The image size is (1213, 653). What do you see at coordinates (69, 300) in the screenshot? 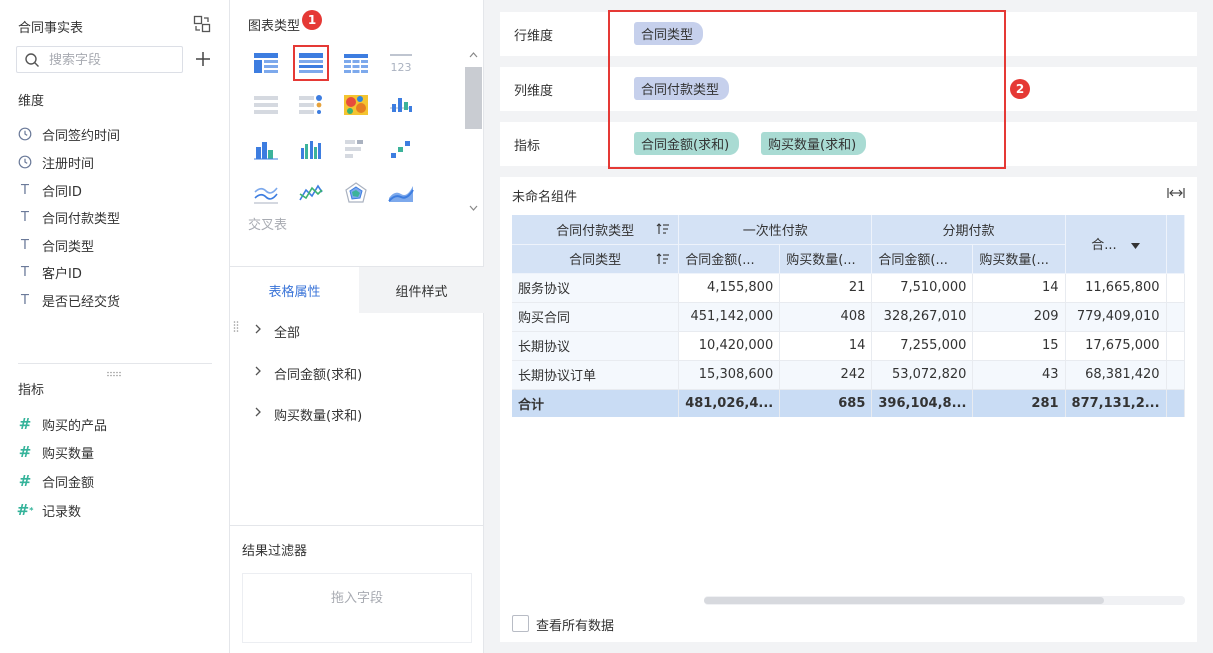
I see `dimension-field: T 是否已经交货` at bounding box center [69, 300].